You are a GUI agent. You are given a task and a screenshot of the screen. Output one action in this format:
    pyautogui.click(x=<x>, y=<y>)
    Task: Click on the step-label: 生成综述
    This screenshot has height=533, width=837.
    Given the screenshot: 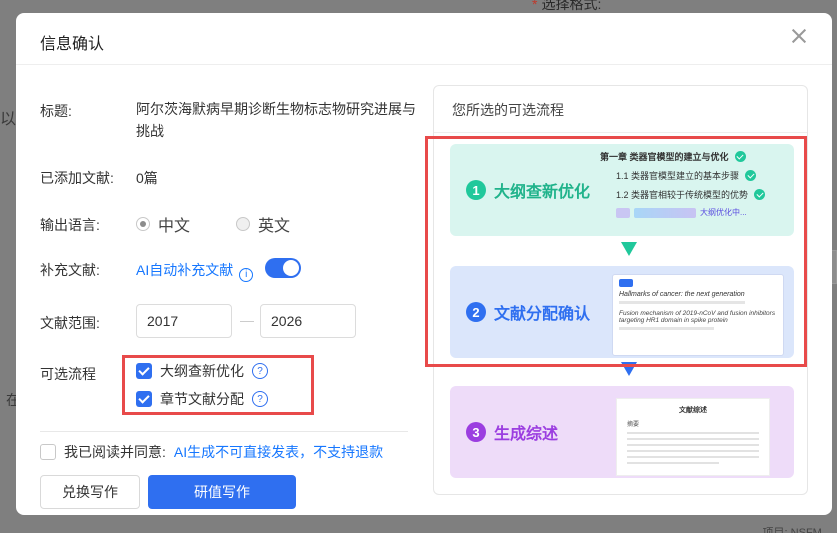 What is the action you would take?
    pyautogui.click(x=526, y=434)
    